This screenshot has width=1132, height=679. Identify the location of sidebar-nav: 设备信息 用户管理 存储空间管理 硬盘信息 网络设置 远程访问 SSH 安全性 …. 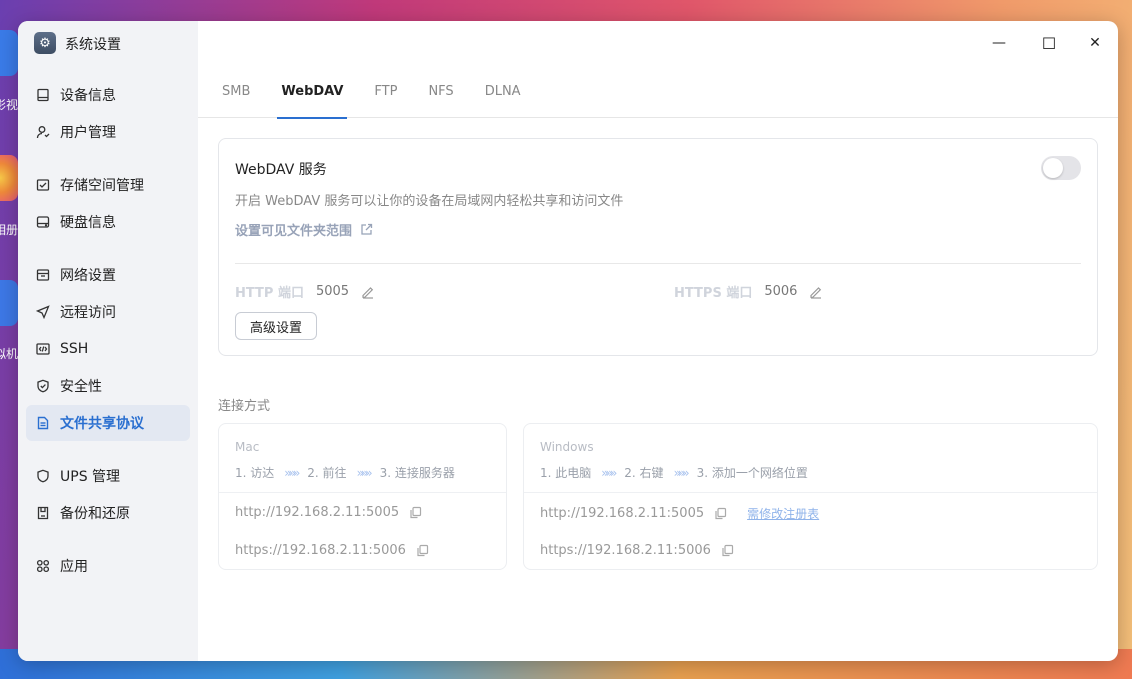
(108, 331).